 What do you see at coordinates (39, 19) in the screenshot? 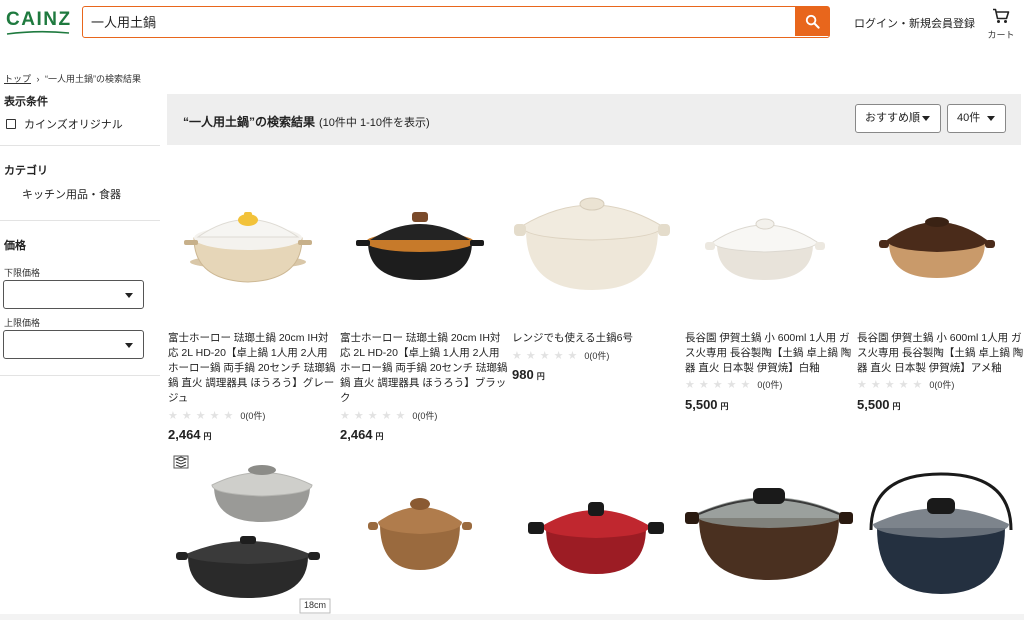
I see `logo-text: CAINZ` at bounding box center [39, 19].